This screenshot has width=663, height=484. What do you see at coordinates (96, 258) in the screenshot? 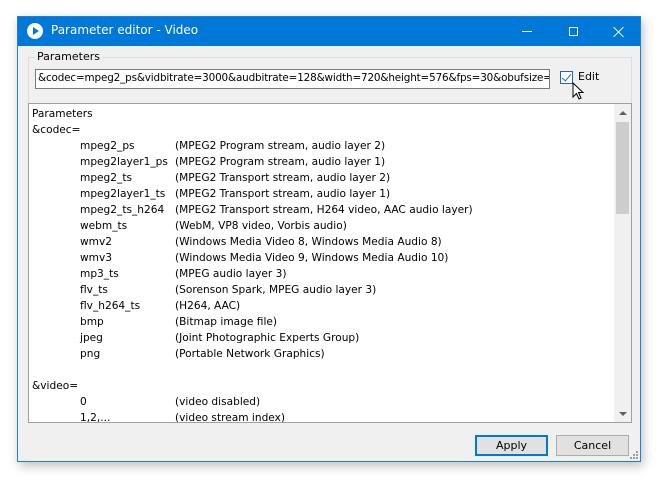
I see `option-name: wmv3` at bounding box center [96, 258].